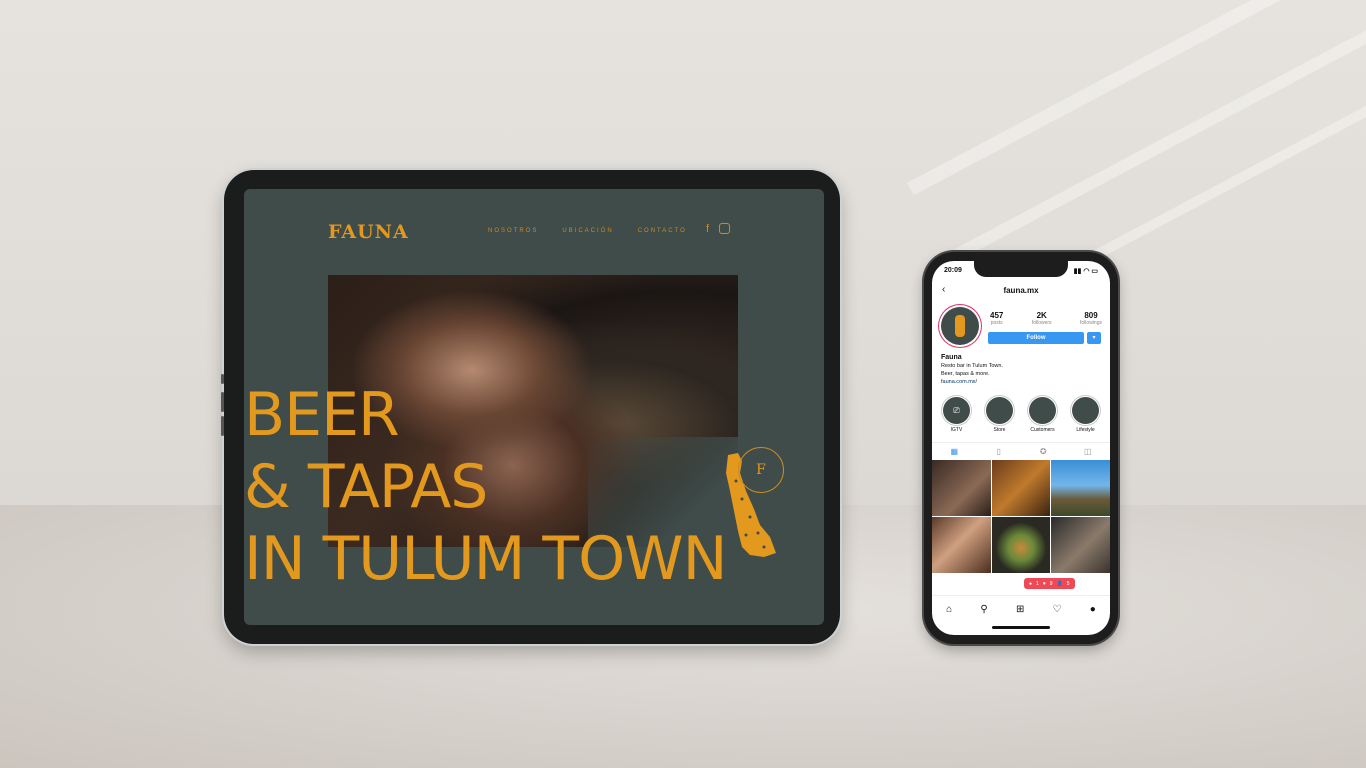  What do you see at coordinates (1057, 609) in the screenshot?
I see `heart-icon: ♡` at bounding box center [1057, 609].